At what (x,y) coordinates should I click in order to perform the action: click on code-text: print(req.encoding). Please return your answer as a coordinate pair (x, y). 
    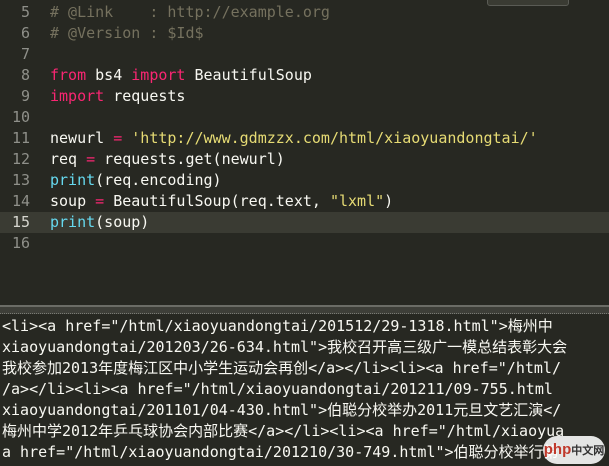
    Looking at the image, I should click on (136, 180).